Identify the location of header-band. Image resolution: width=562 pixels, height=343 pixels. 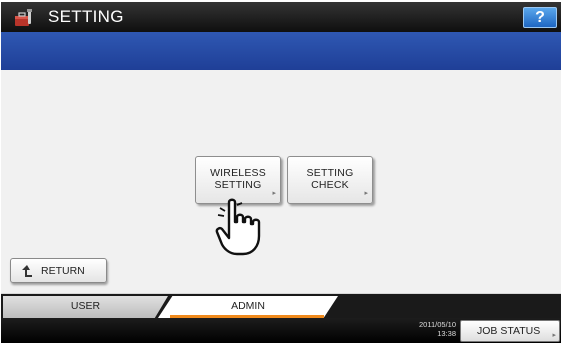
(281, 51).